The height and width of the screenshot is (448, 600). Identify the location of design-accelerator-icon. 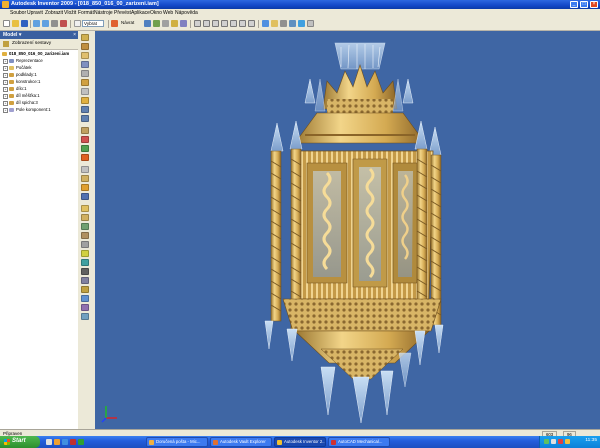
(85, 289).